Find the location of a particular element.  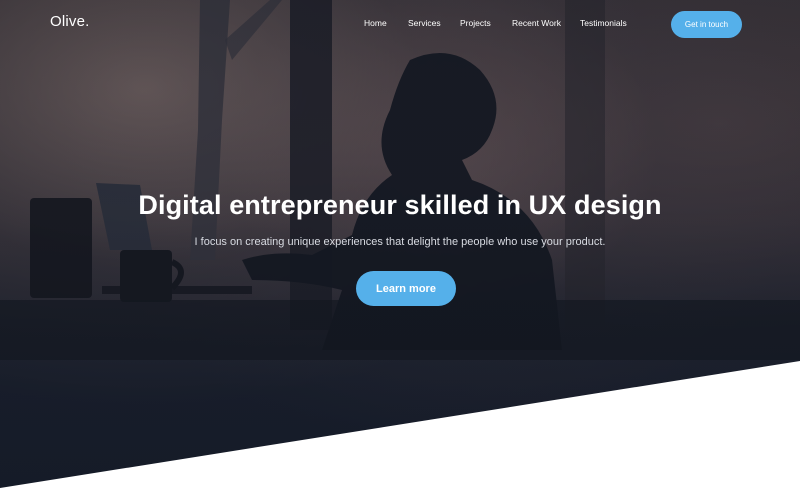

nav-link-testimonials: Testimonials is located at coordinates (603, 23).